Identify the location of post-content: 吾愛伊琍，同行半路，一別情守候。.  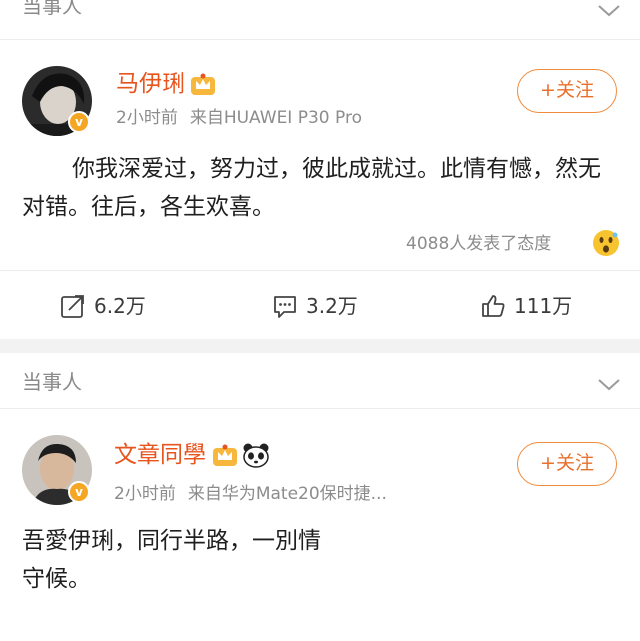
(171, 560).